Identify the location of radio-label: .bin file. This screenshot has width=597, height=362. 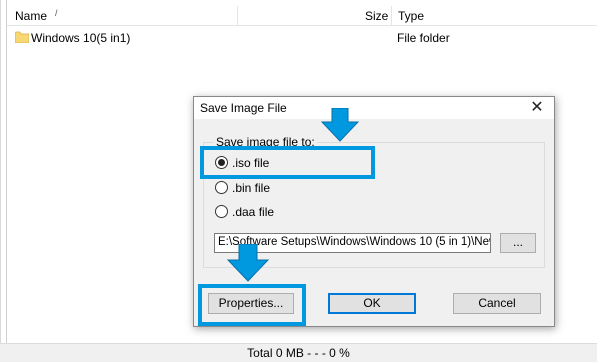
(251, 188).